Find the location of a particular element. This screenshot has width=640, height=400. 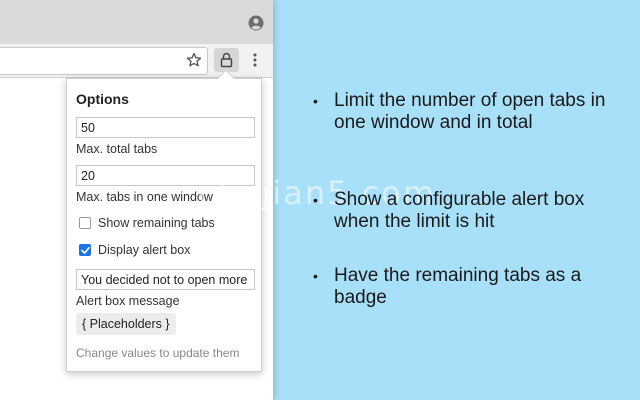

show-remaining-tabs-label: Show remaining tabs is located at coordinates (156, 223).